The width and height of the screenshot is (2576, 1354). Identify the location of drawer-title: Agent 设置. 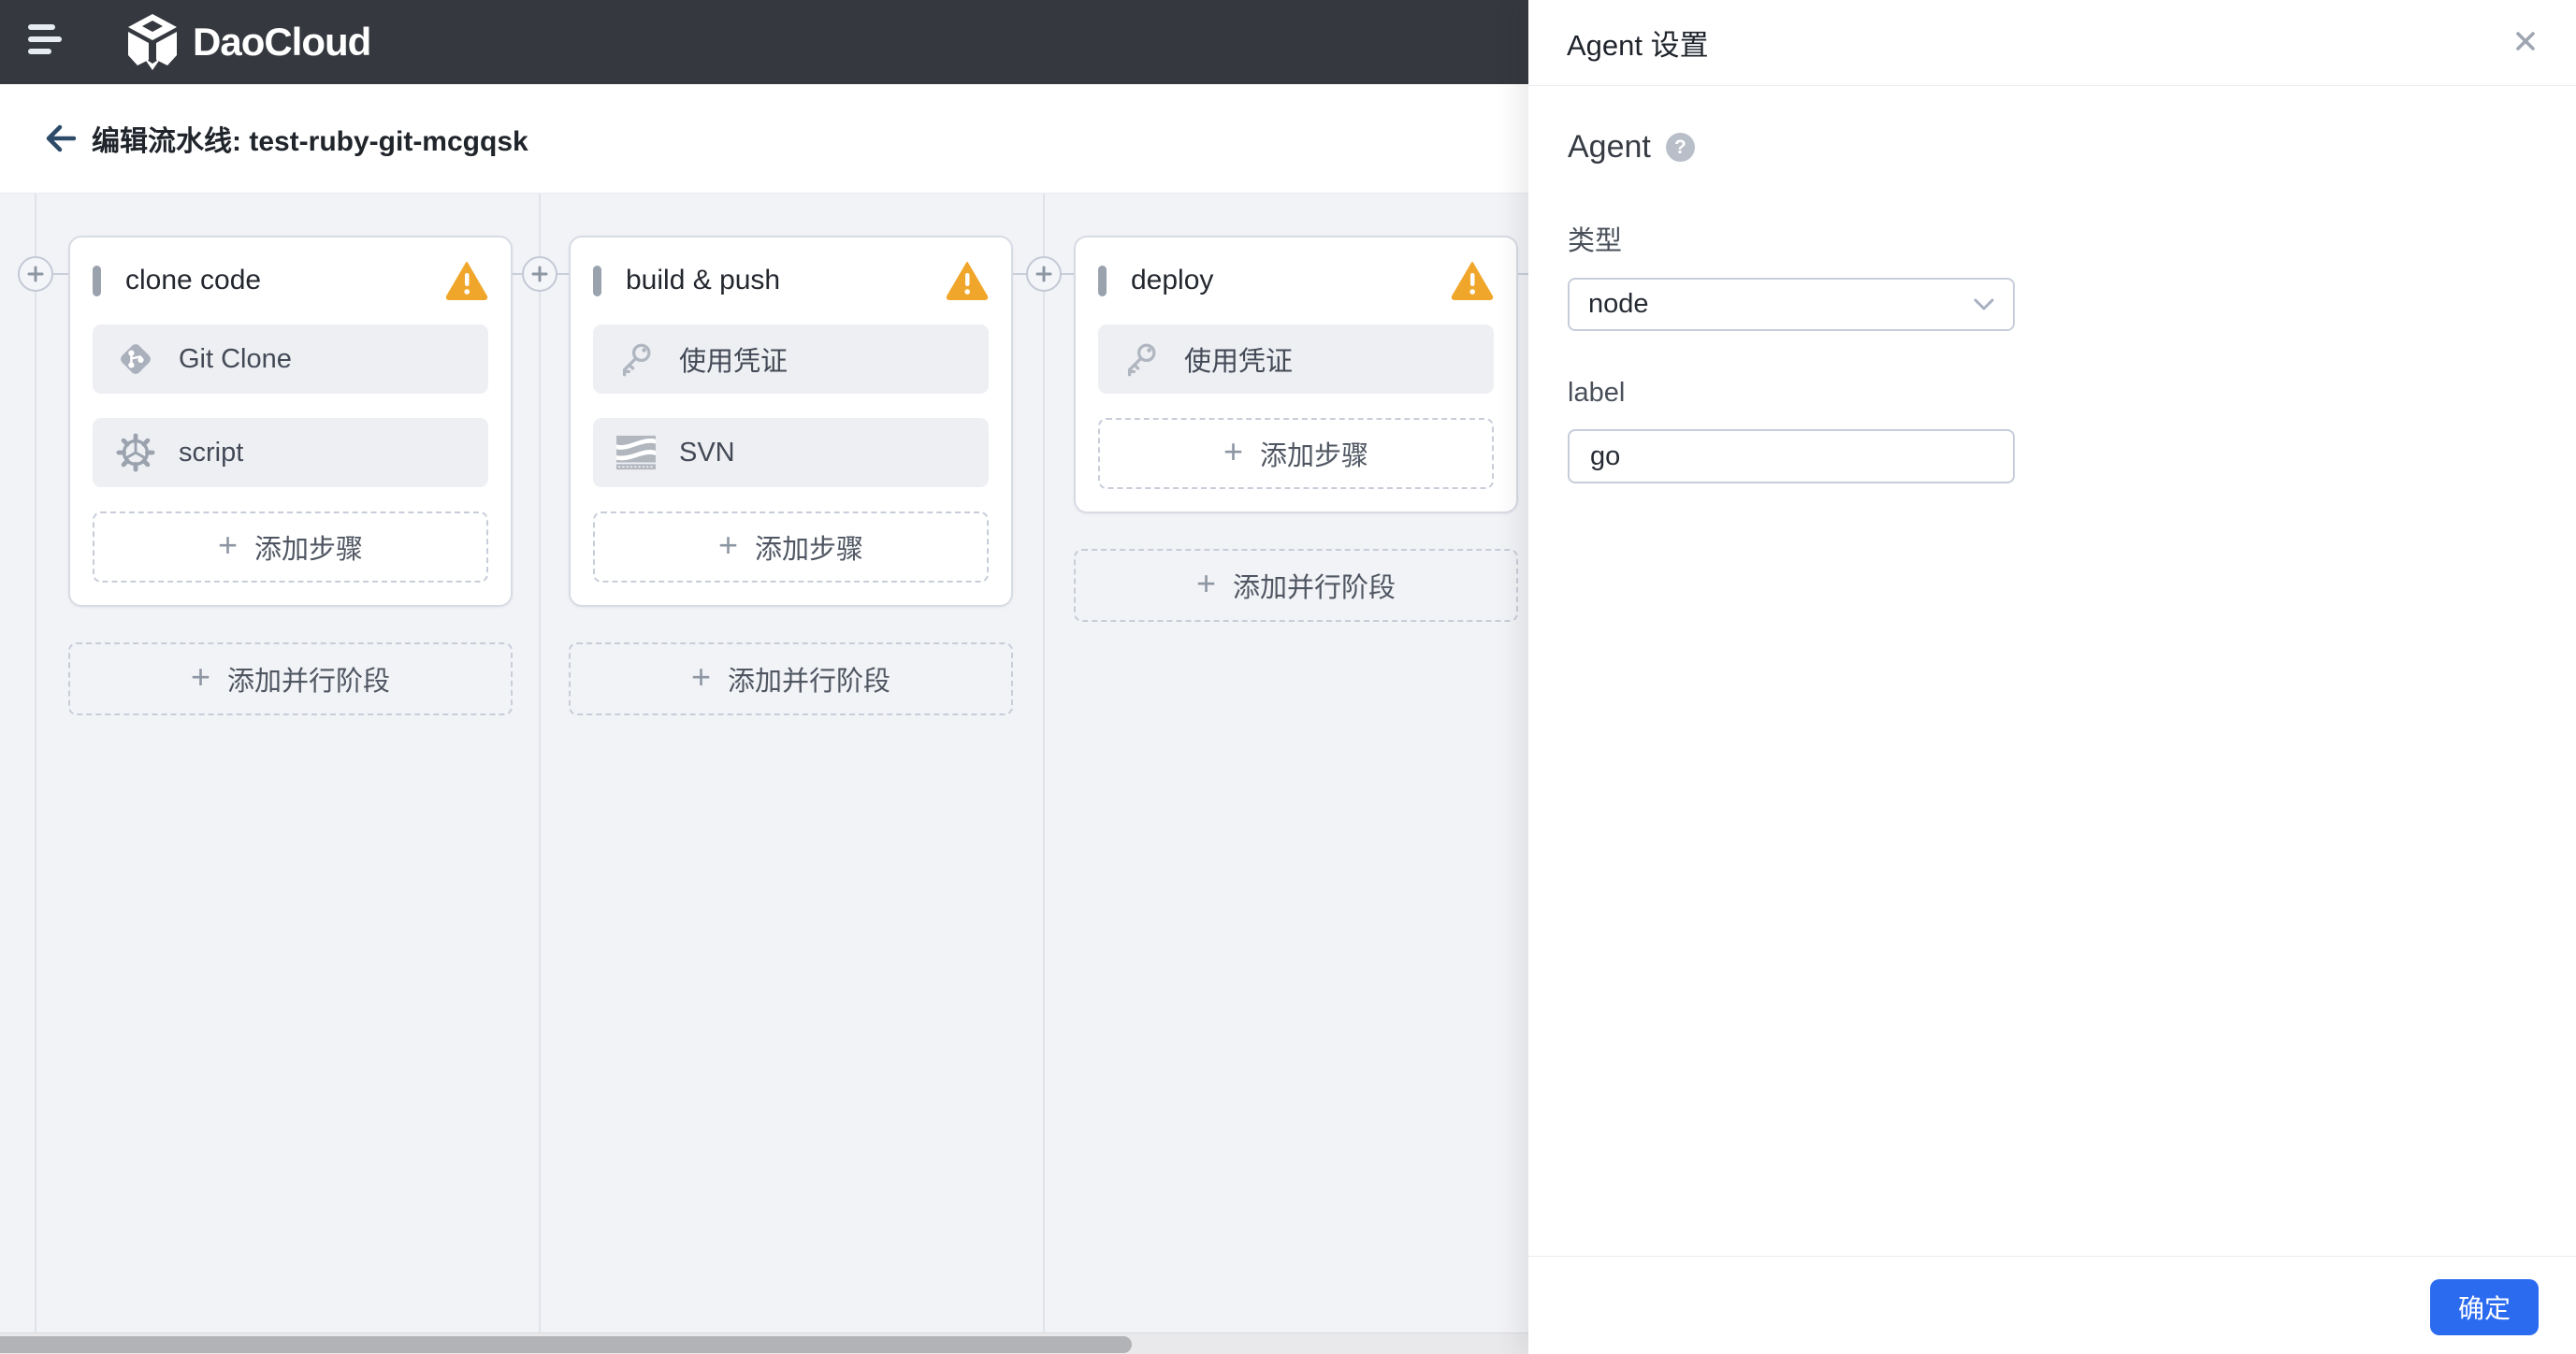
(1638, 45).